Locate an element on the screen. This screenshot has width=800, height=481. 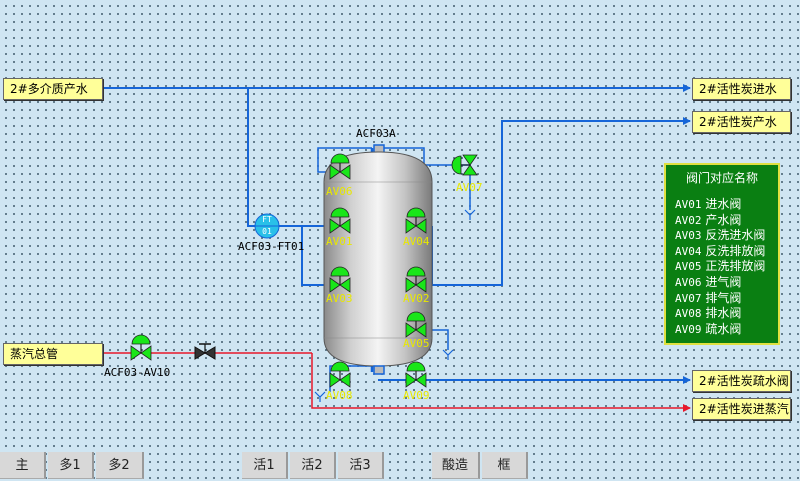
output-inlet: 2#活性炭进水 is located at coordinates (741, 89).